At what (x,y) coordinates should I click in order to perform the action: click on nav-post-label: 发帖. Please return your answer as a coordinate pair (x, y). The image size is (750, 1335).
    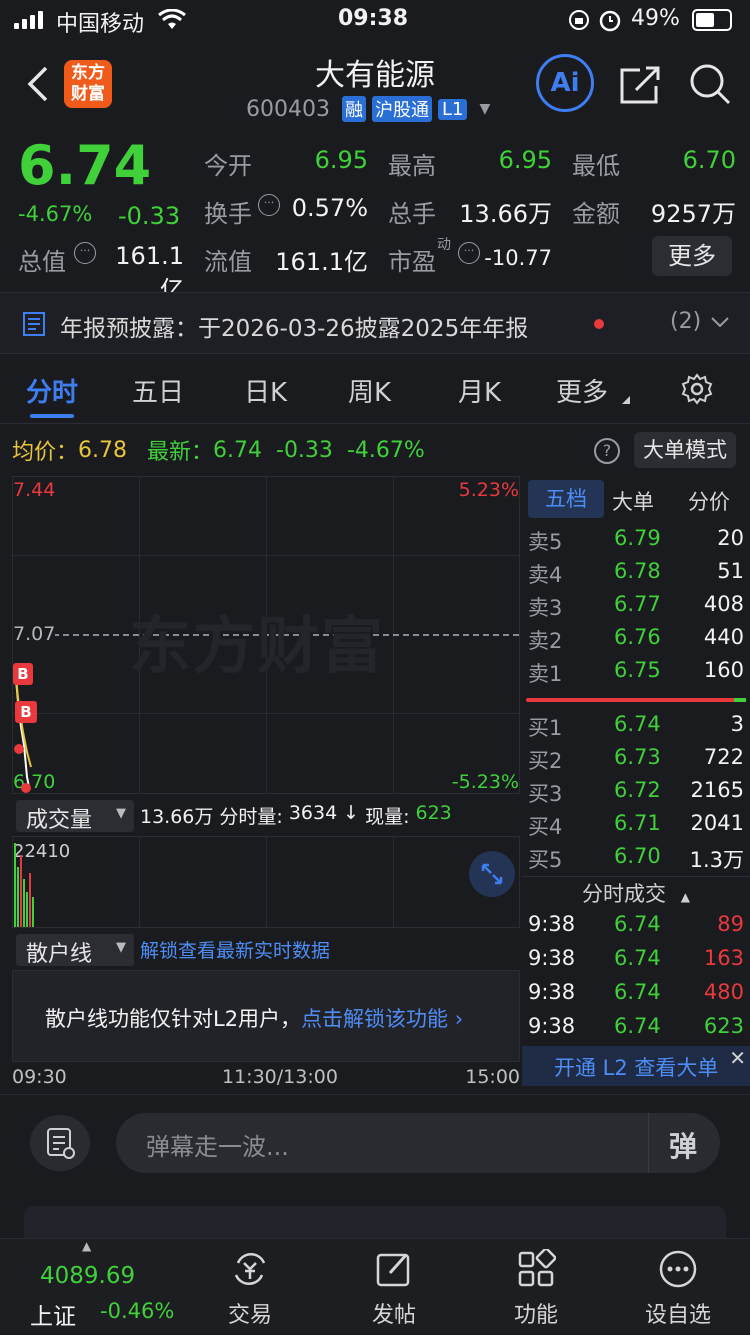
    Looking at the image, I should click on (393, 1315).